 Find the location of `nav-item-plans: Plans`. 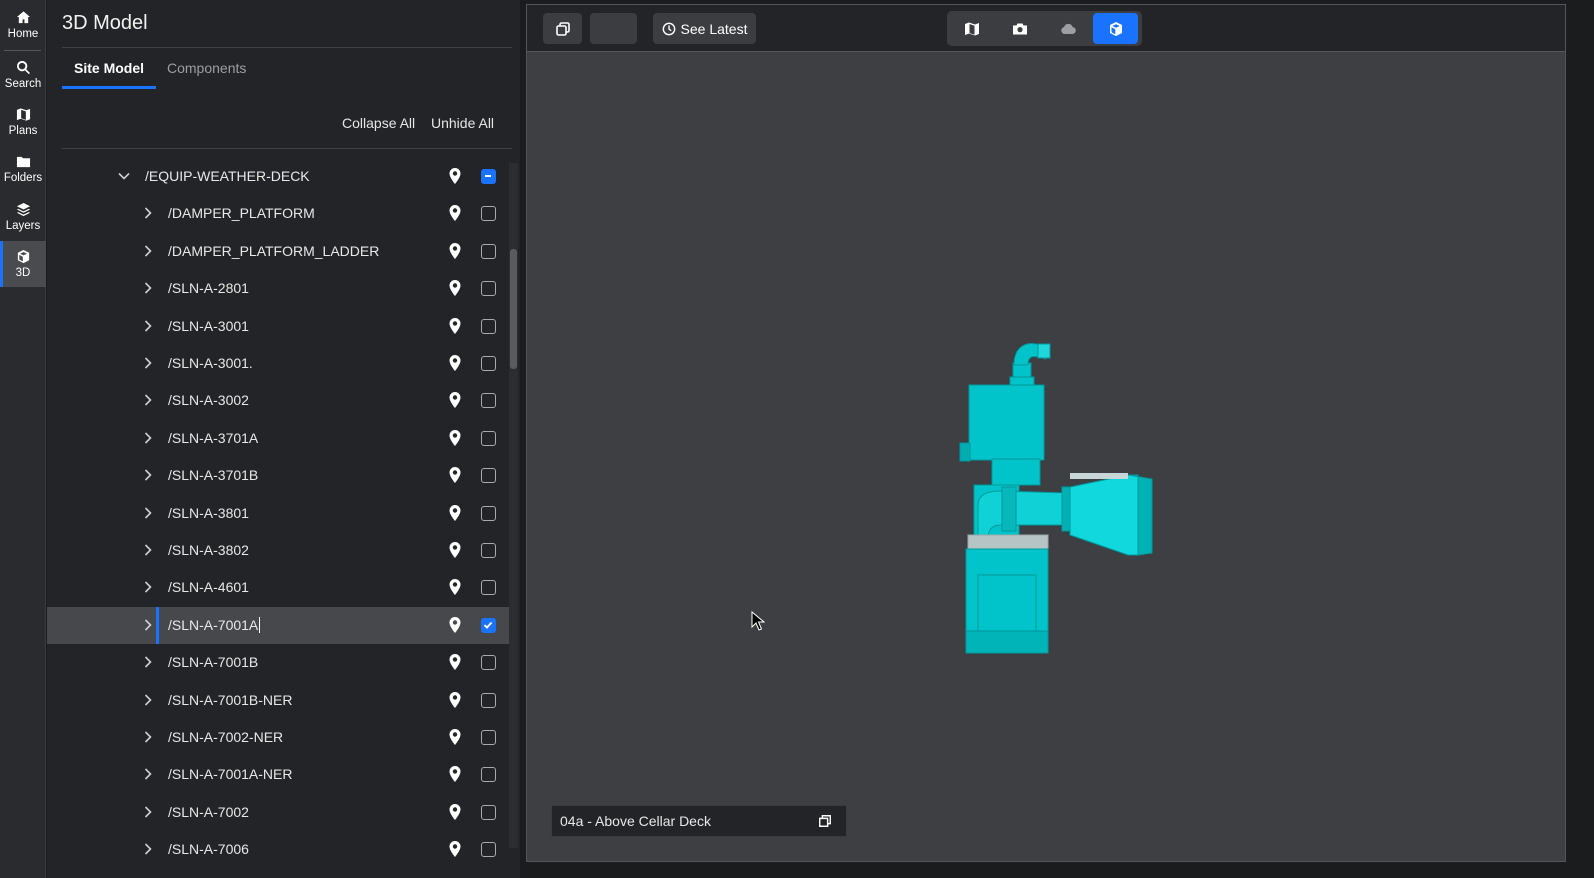

nav-item-plans: Plans is located at coordinates (23, 122).